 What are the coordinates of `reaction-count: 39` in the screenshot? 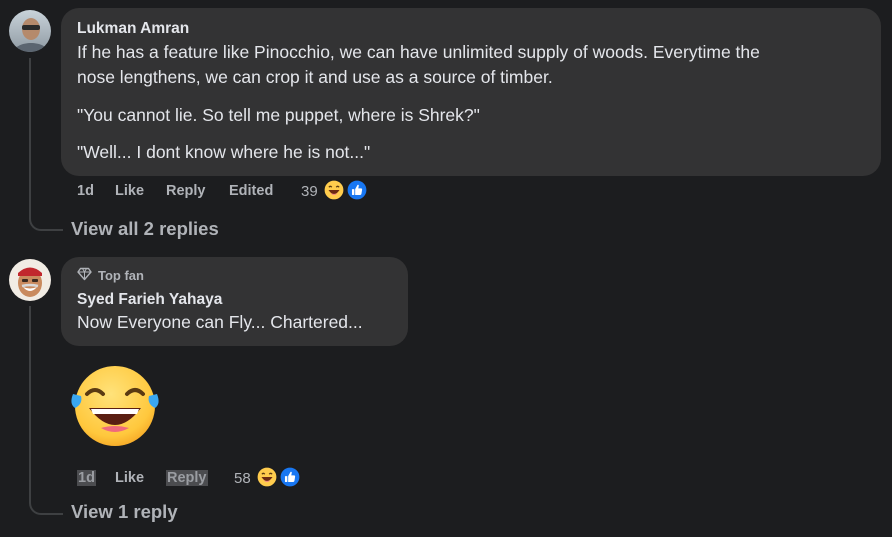 It's located at (309, 191).